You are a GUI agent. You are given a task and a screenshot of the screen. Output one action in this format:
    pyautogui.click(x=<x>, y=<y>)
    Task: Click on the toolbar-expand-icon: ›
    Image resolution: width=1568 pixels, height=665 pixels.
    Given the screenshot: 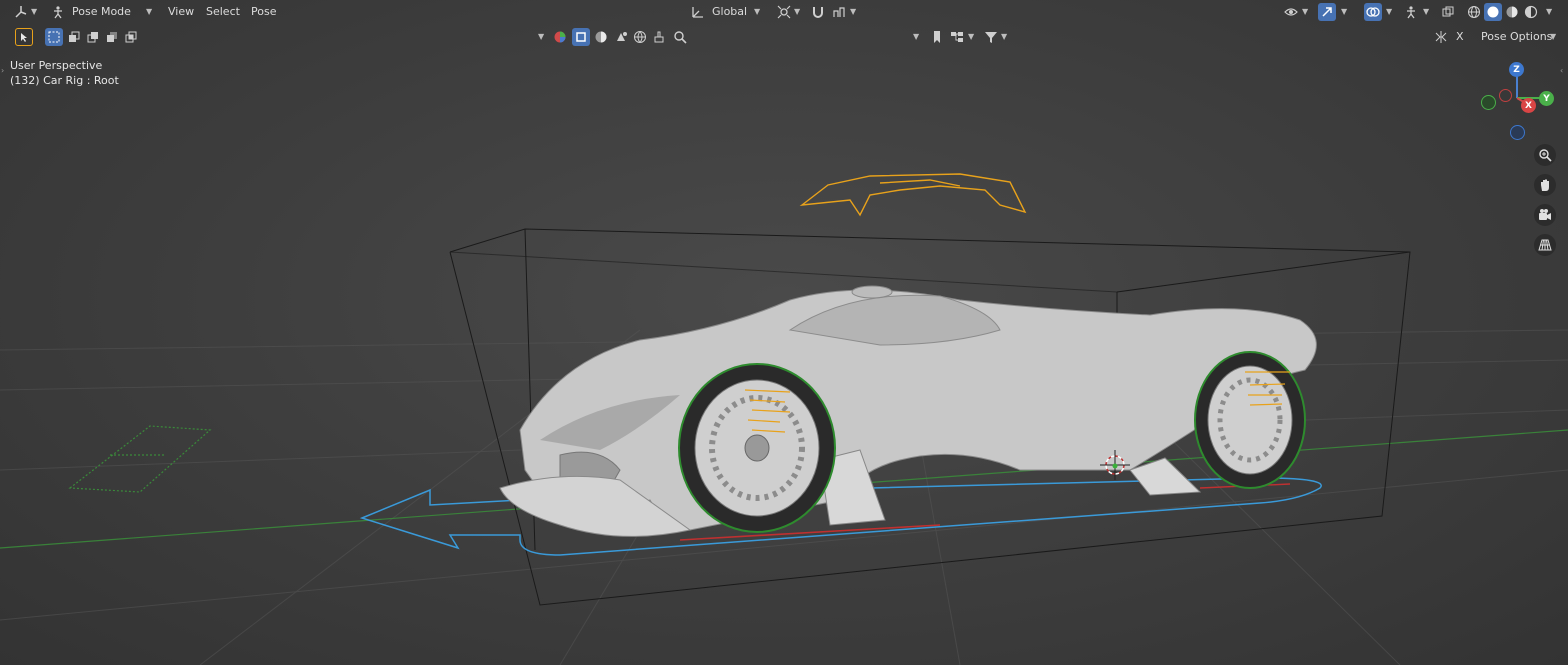 What is the action you would take?
    pyautogui.click(x=2, y=70)
    